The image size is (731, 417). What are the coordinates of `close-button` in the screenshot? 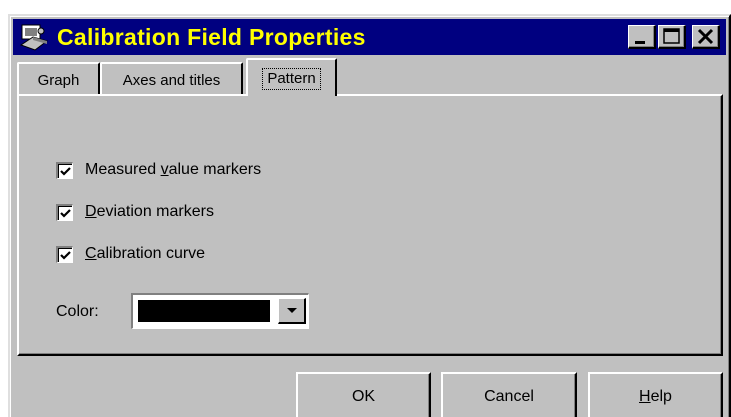 It's located at (706, 37).